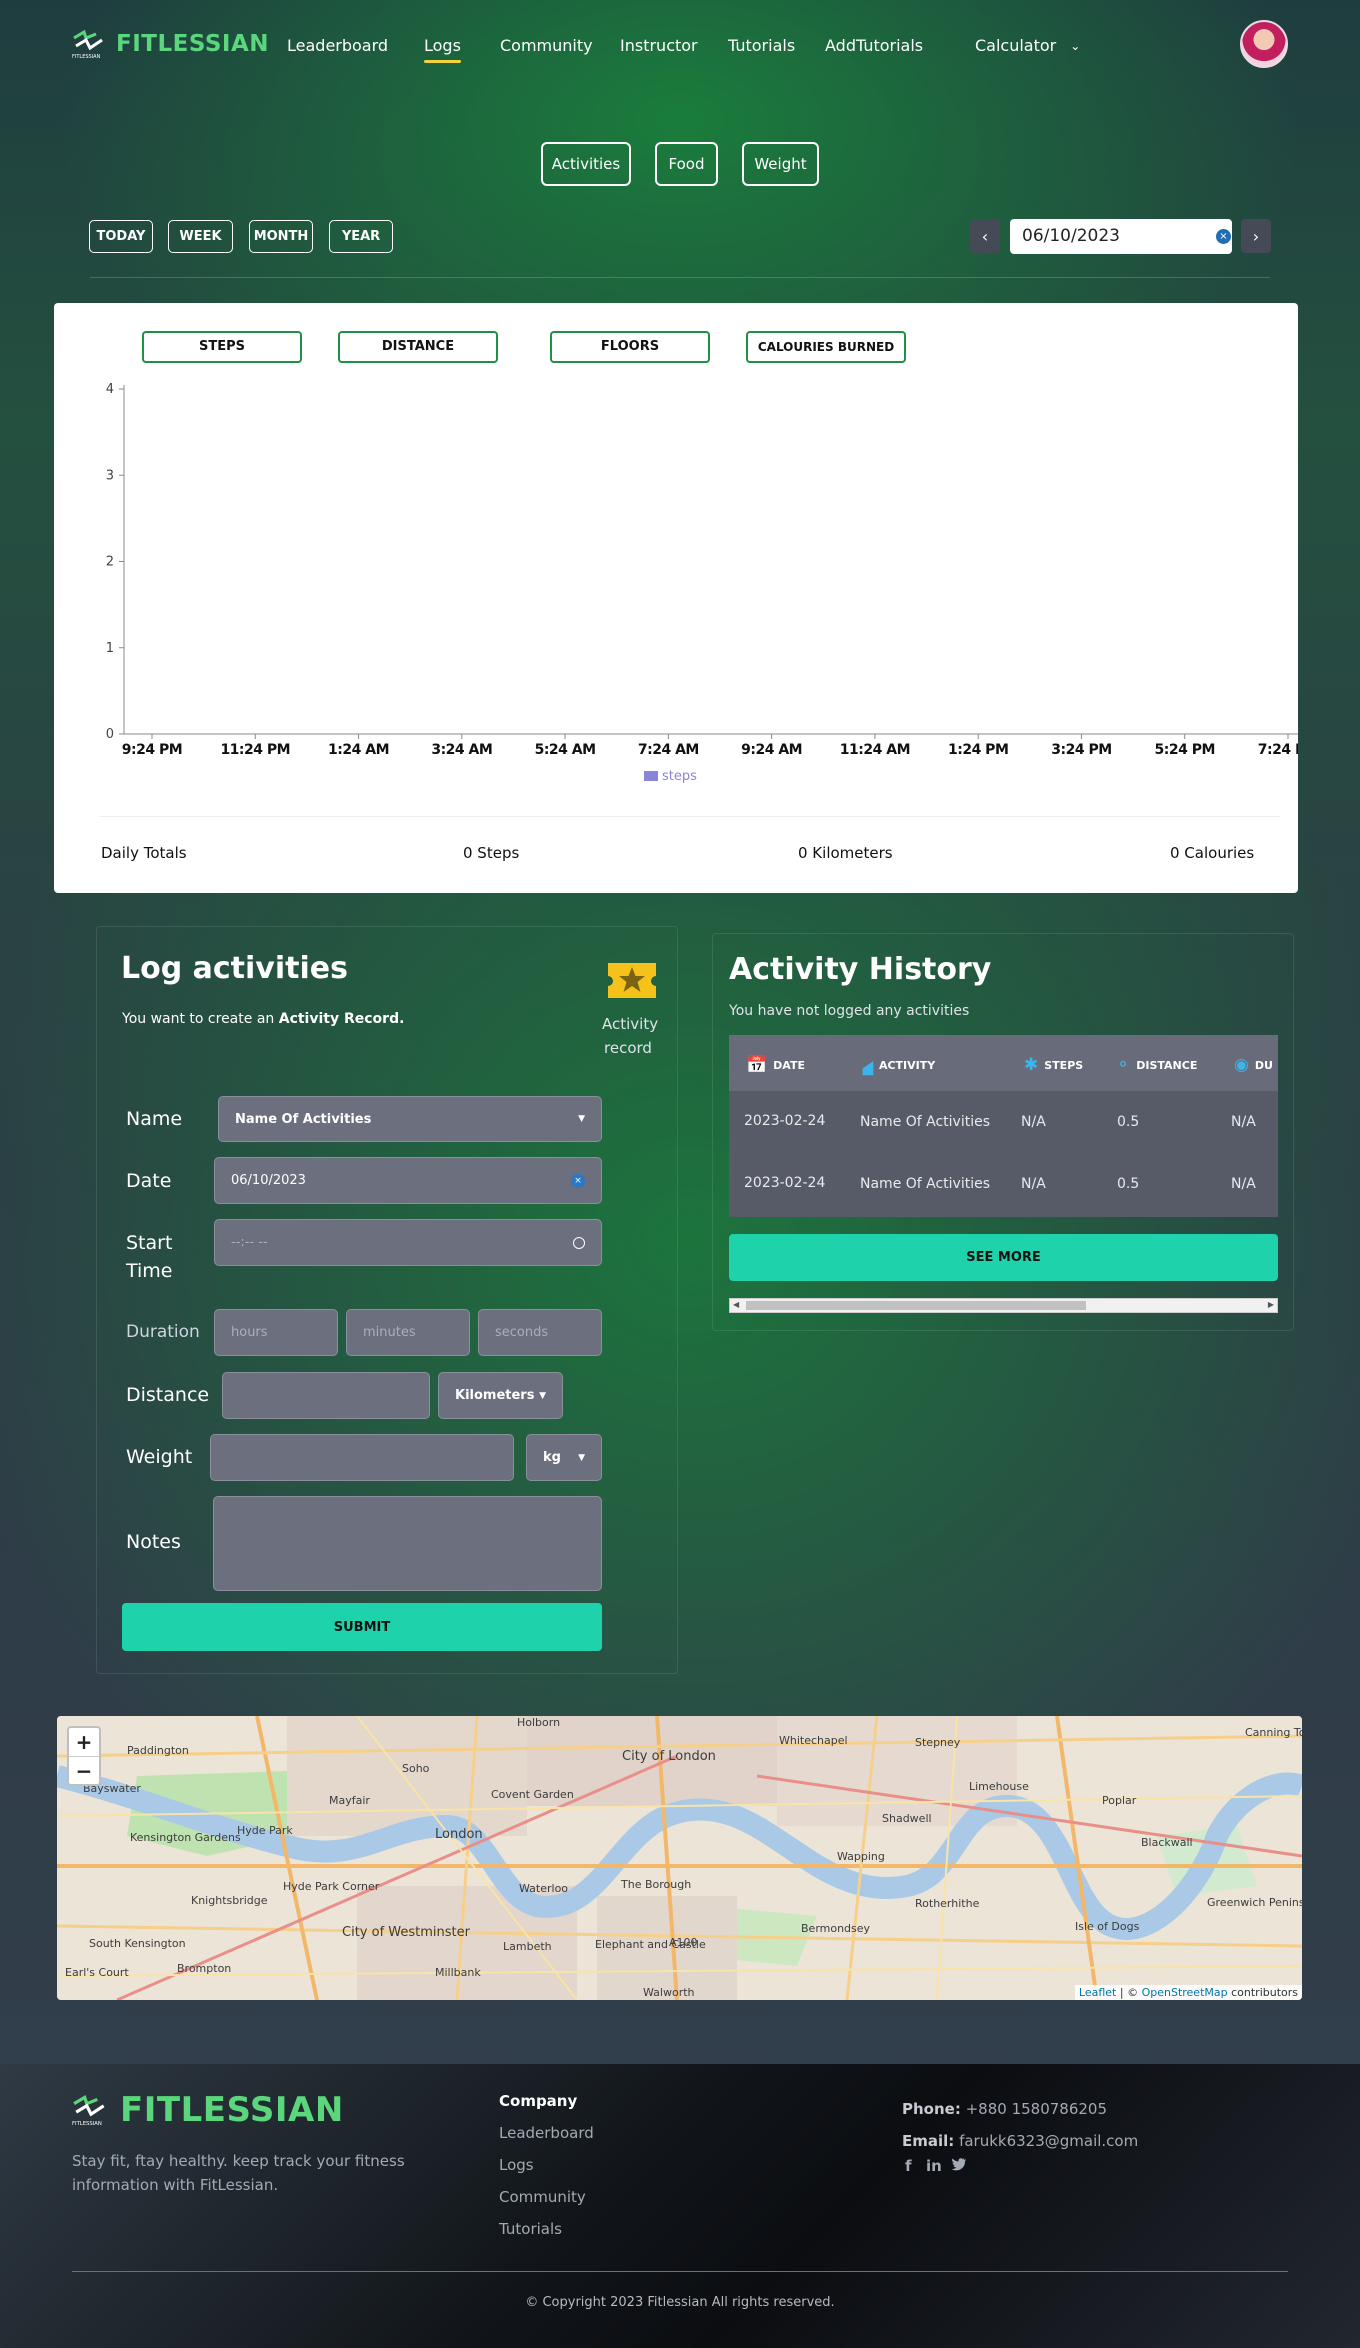  I want to click on map-place-label: Greenwich Peninsula, so click(1254, 1902).